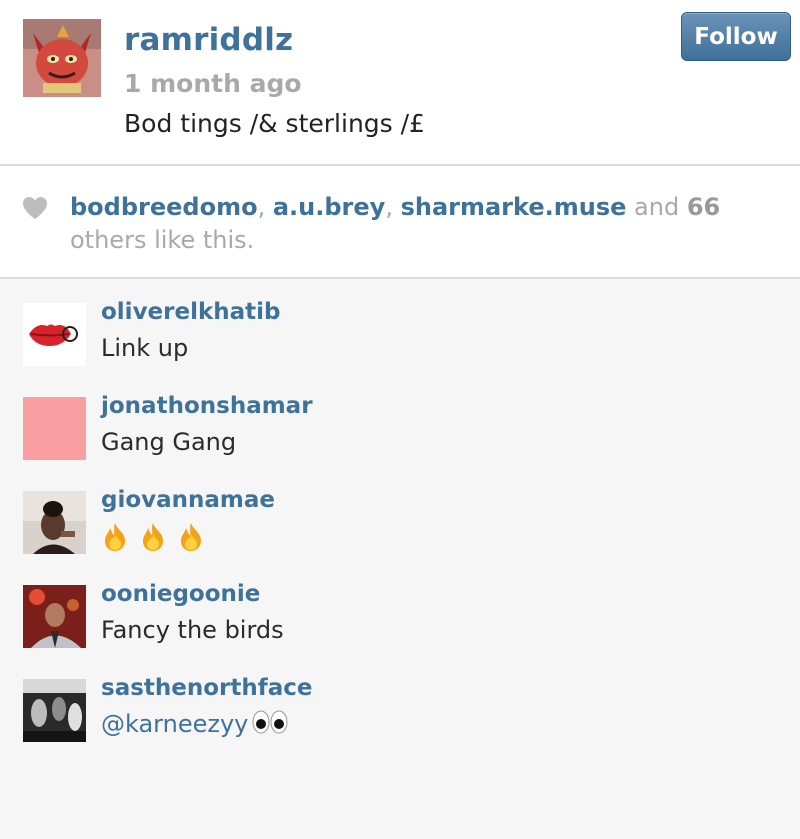 The height and width of the screenshot is (839, 800). What do you see at coordinates (188, 500) in the screenshot?
I see `comment-username: giovannamae` at bounding box center [188, 500].